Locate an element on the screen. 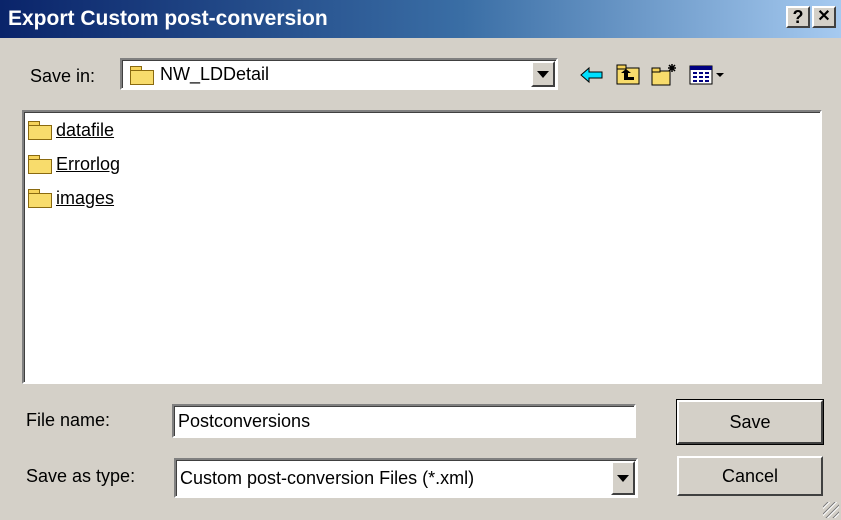  file-name-field: Postconversions is located at coordinates (404, 421).